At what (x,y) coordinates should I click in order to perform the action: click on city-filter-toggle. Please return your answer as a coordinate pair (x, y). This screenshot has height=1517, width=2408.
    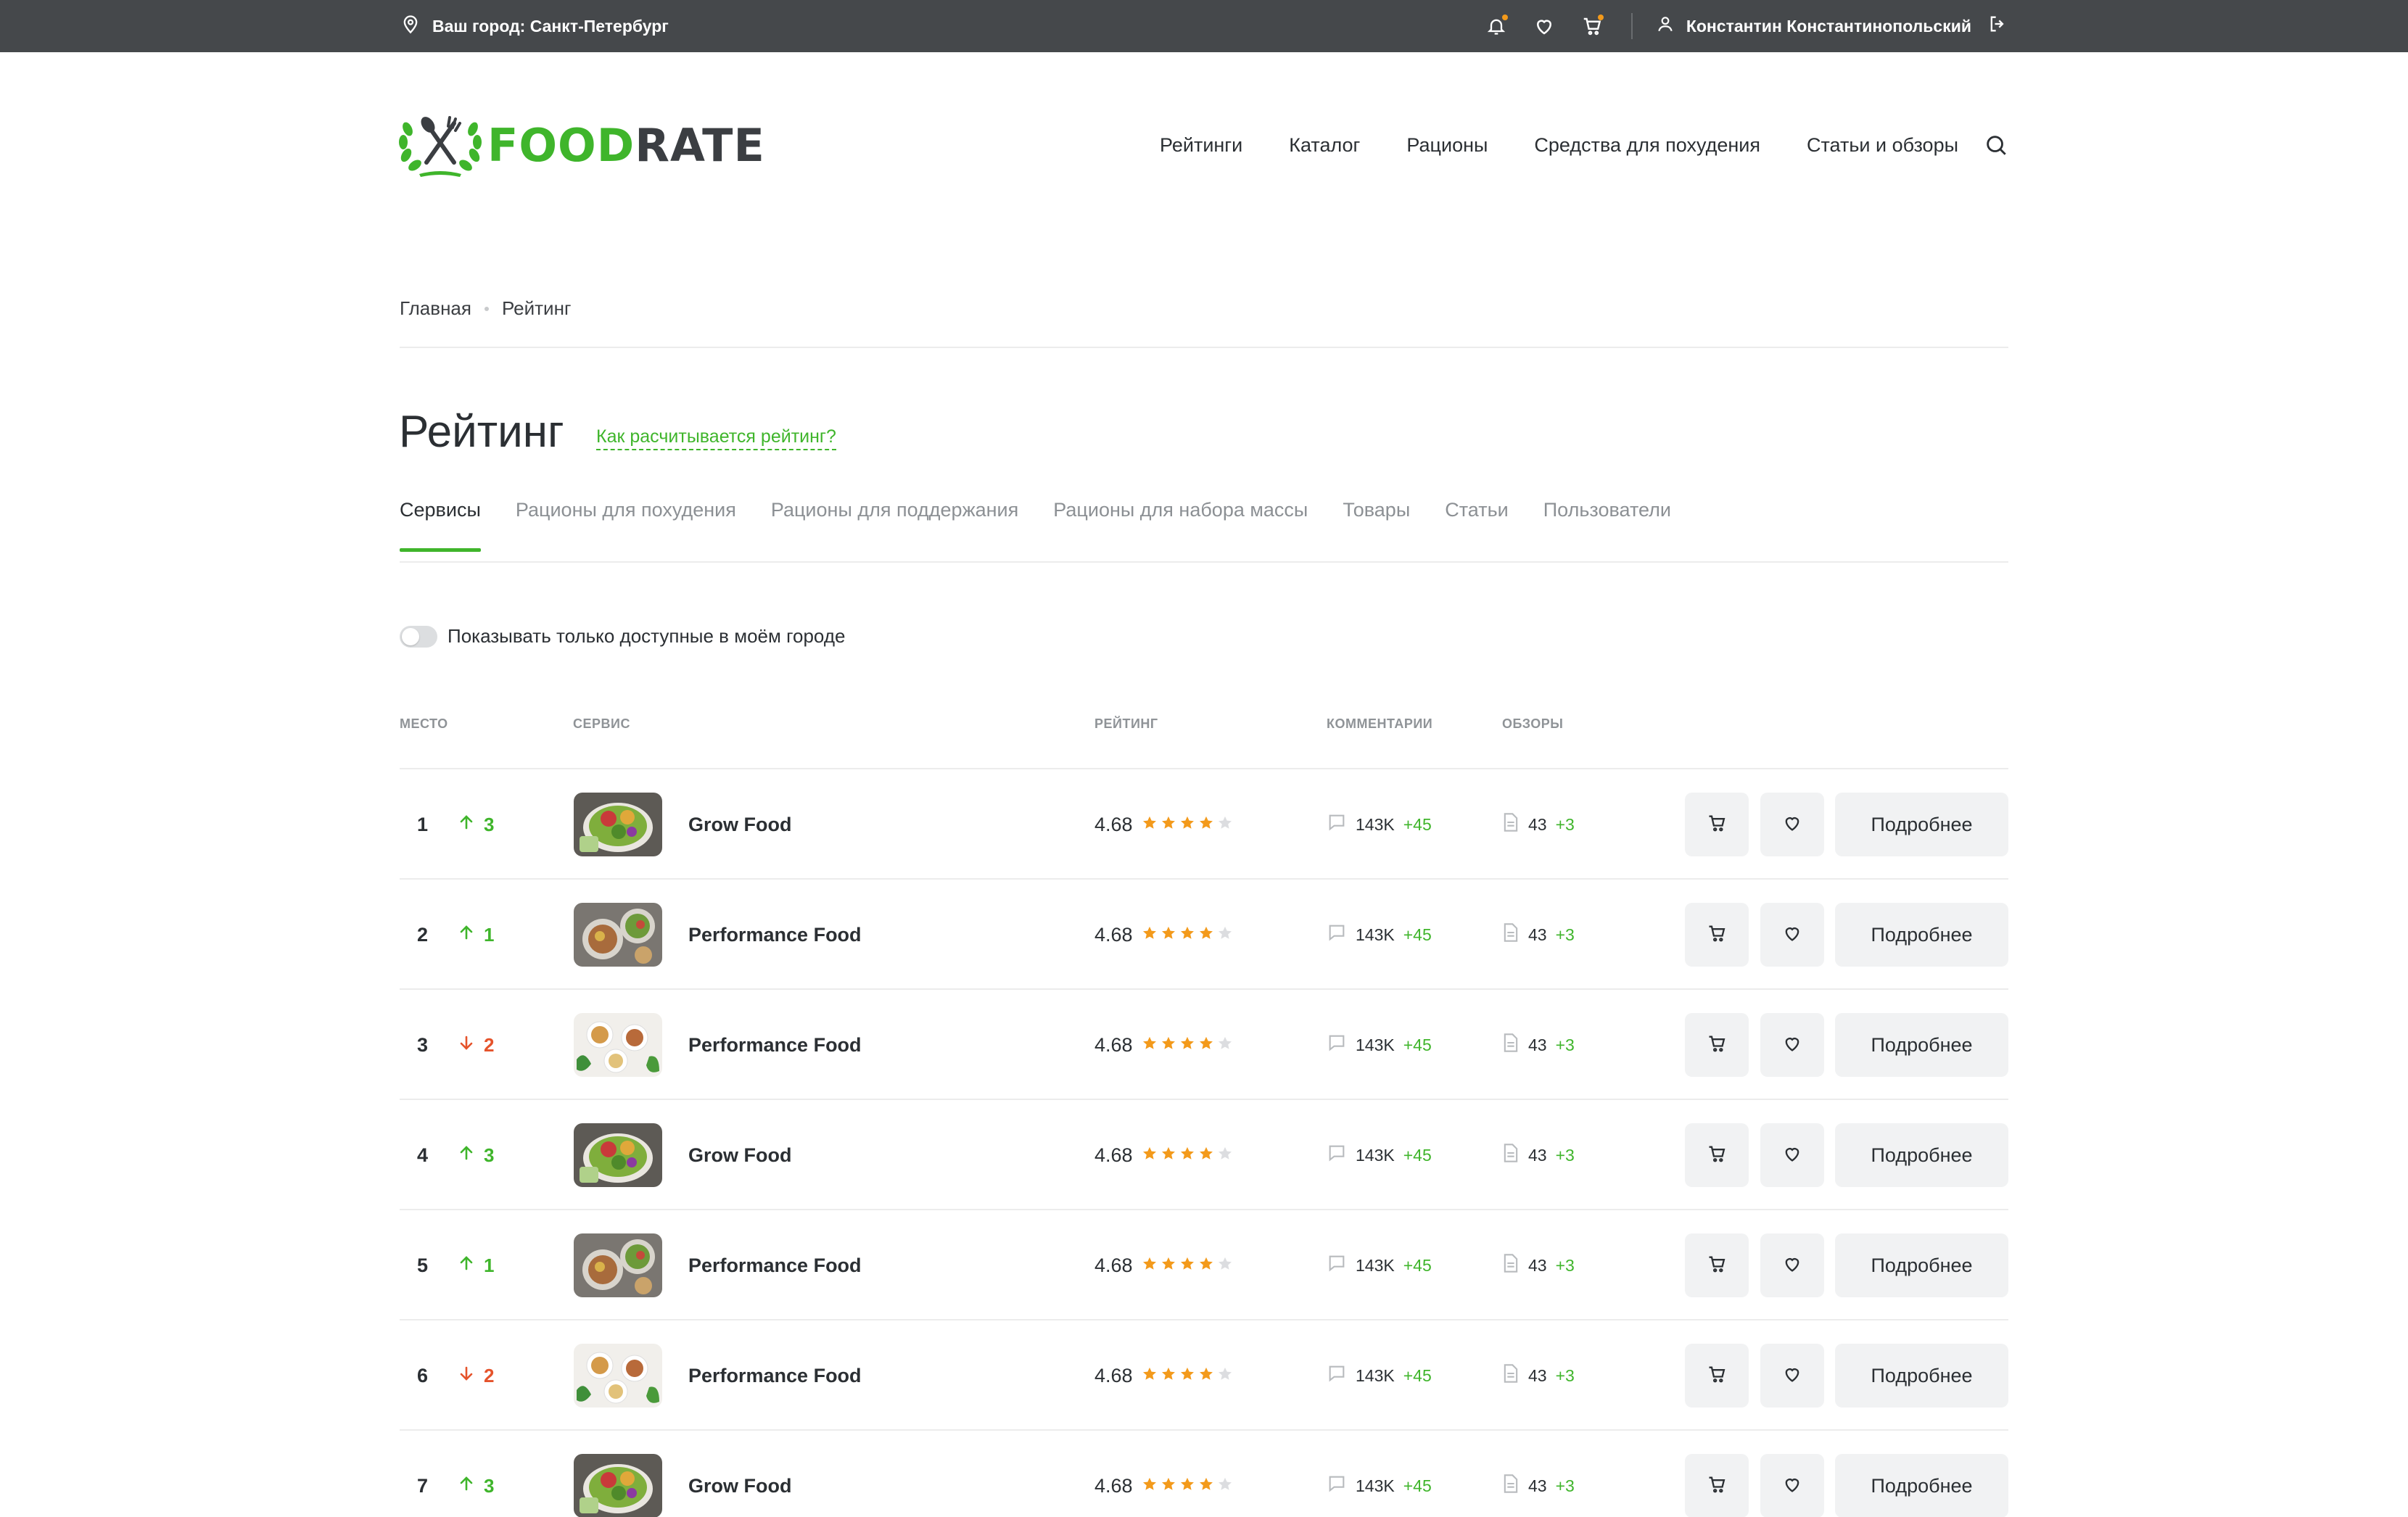
    Looking at the image, I should click on (418, 636).